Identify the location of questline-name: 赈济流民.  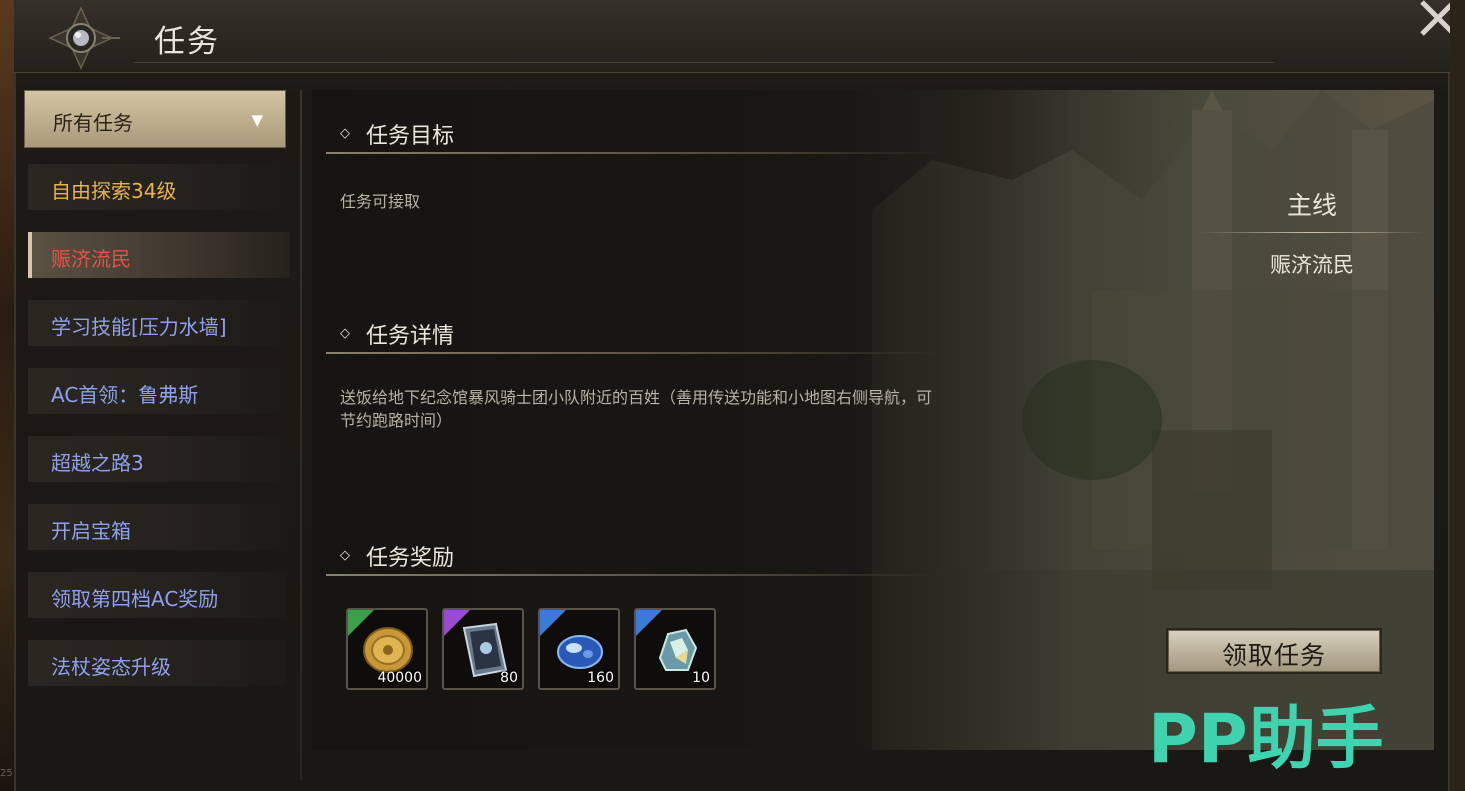
(1312, 265).